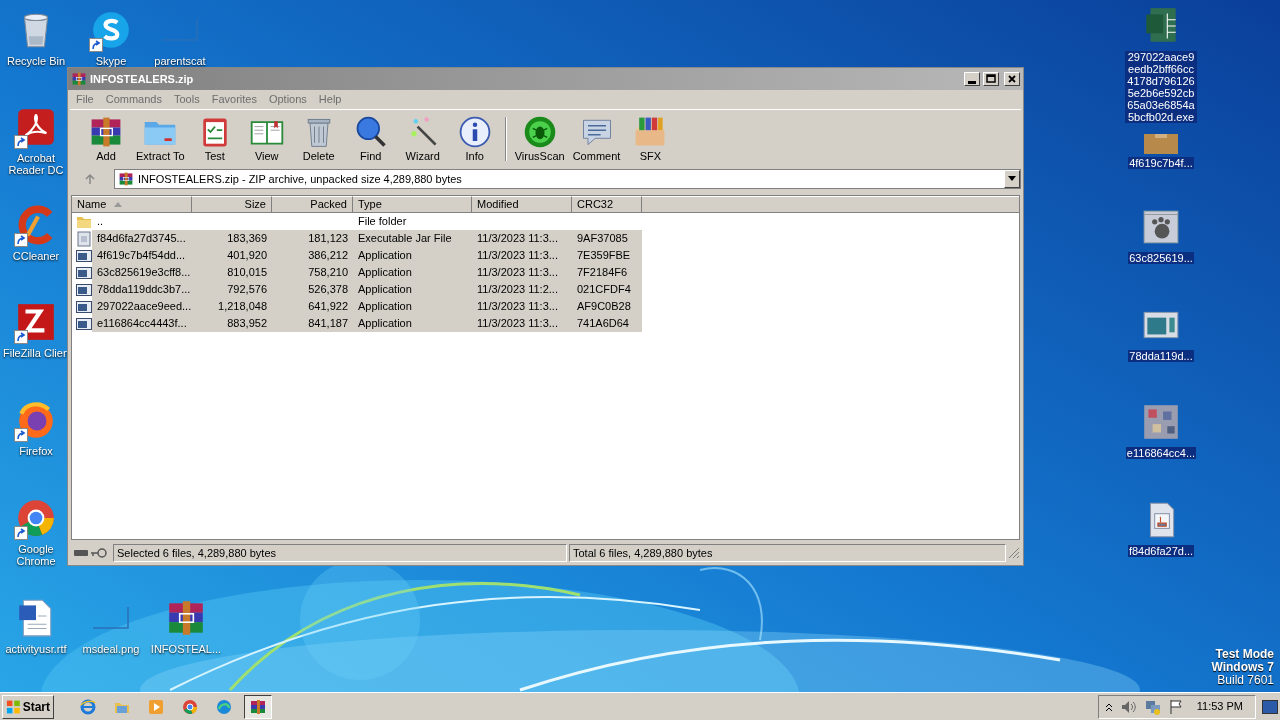  What do you see at coordinates (991, 79) in the screenshot?
I see `maximize-button` at bounding box center [991, 79].